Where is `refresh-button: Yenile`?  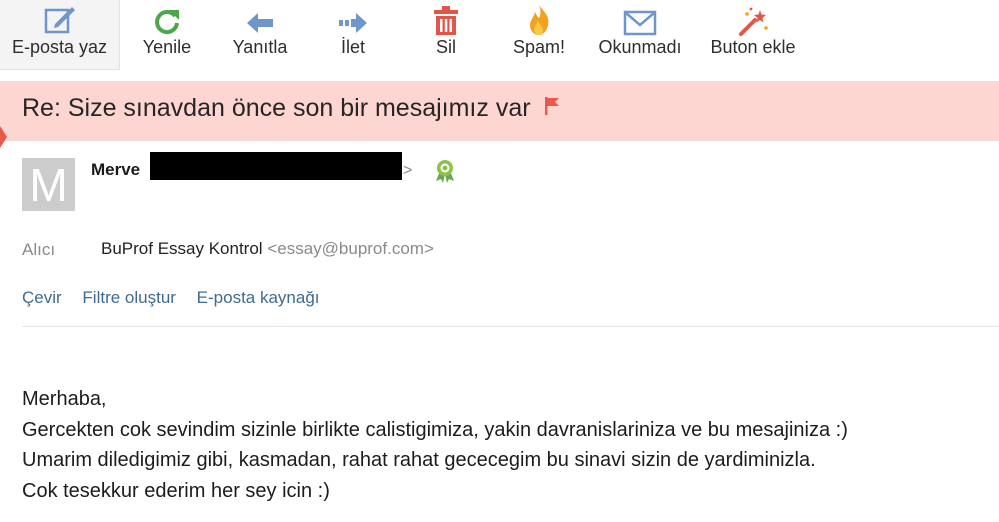 refresh-button: Yenile is located at coordinates (167, 34).